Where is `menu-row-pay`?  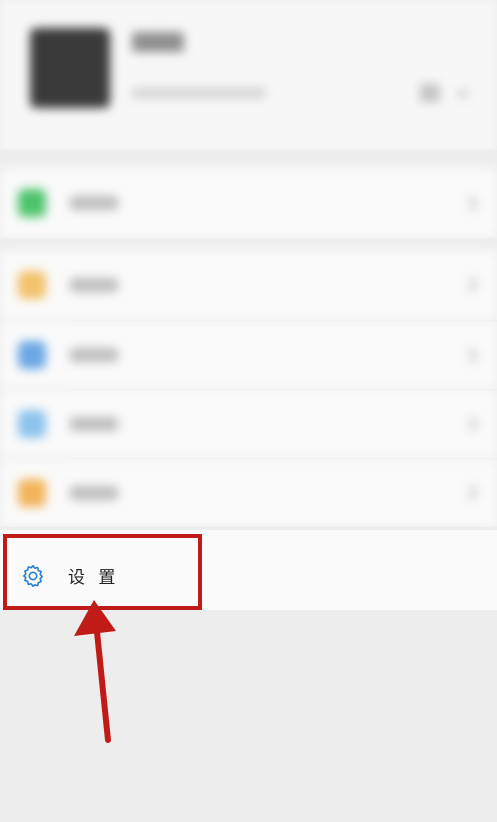
menu-row-pay is located at coordinates (248, 203).